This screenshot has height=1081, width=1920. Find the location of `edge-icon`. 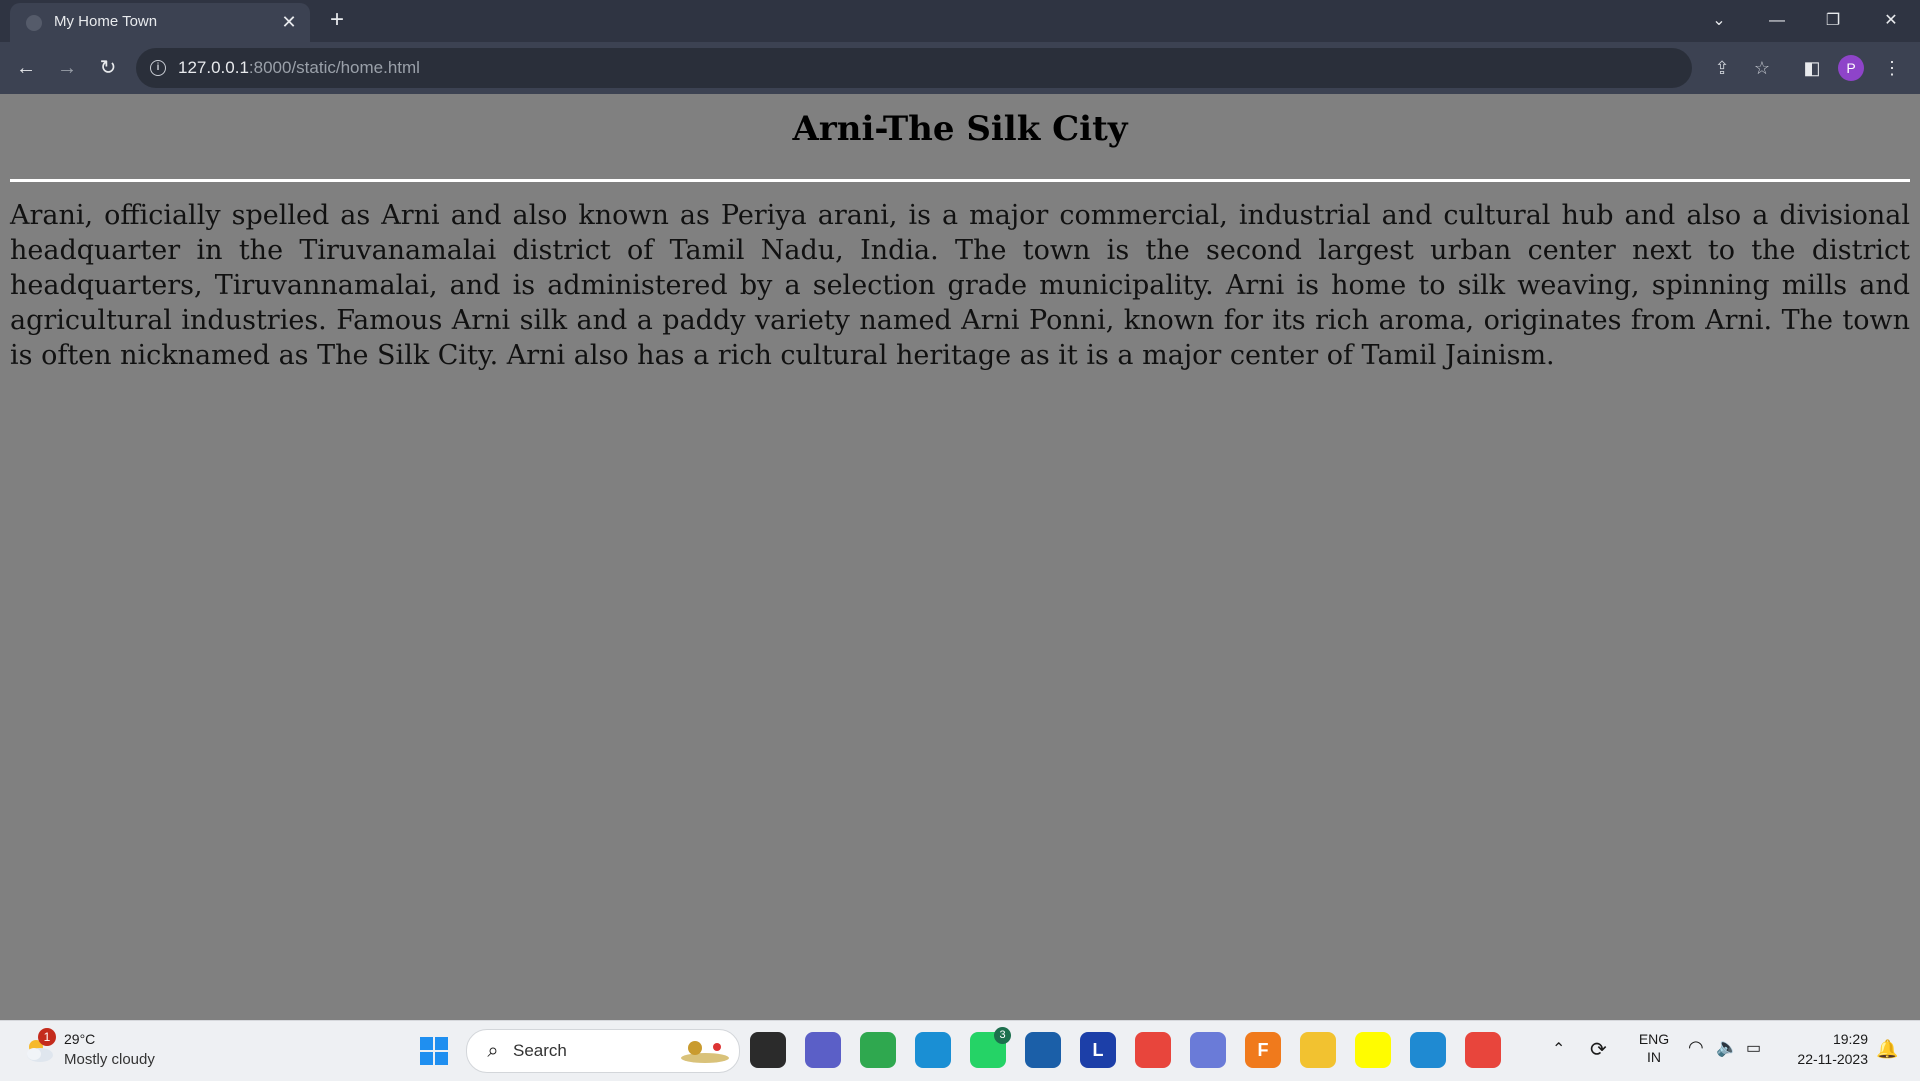

edge-icon is located at coordinates (933, 1050).